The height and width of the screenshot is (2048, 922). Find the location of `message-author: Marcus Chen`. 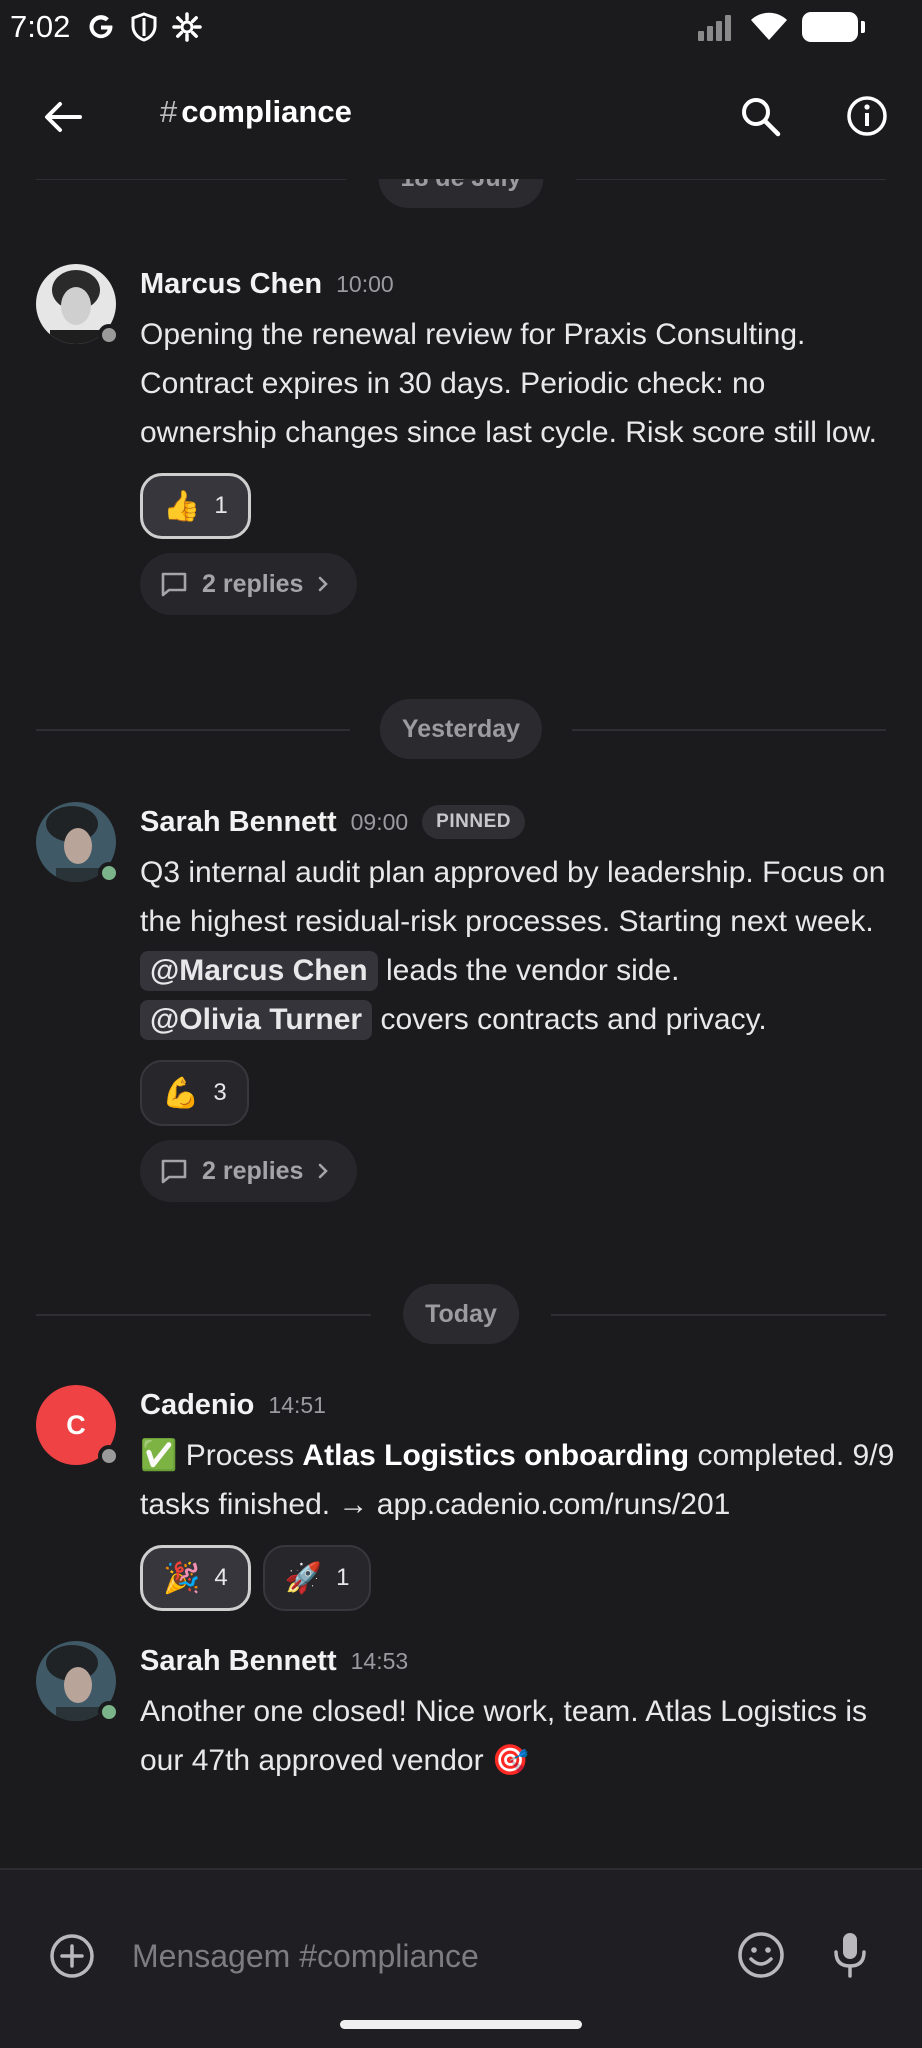

message-author: Marcus Chen is located at coordinates (231, 284).